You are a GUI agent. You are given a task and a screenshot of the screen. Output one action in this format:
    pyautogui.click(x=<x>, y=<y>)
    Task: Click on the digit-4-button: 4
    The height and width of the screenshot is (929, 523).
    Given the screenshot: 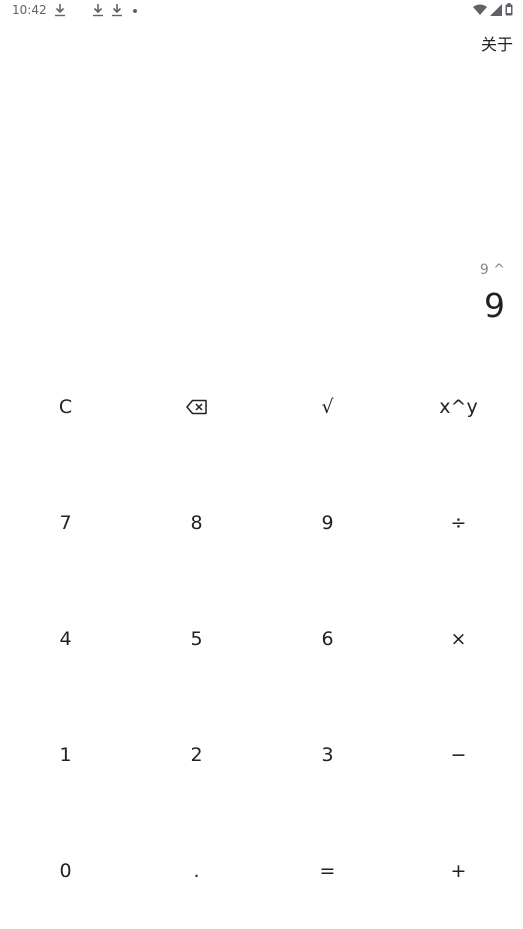 What is the action you would take?
    pyautogui.click(x=65, y=639)
    